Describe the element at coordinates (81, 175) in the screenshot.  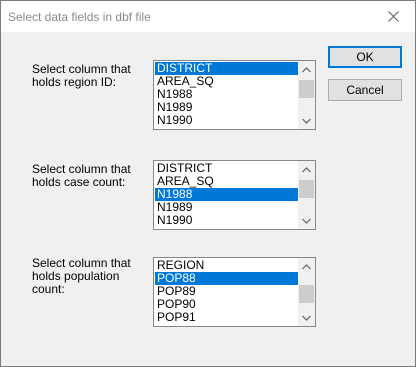
I see `case-count-label: Select column that holds case count:` at that location.